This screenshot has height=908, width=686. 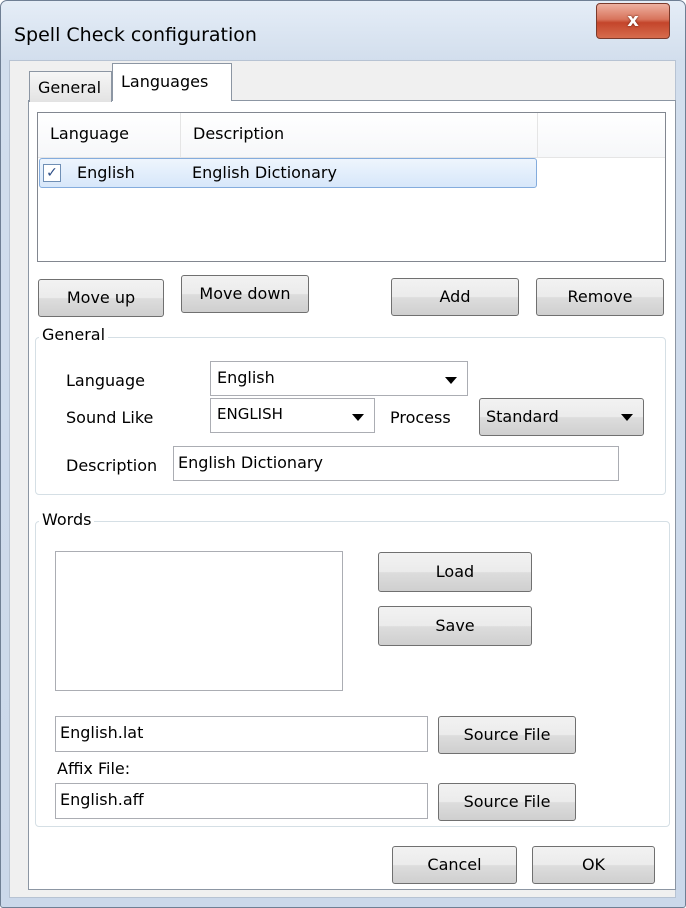 What do you see at coordinates (246, 377) in the screenshot?
I see `language-dropdown-value: English` at bounding box center [246, 377].